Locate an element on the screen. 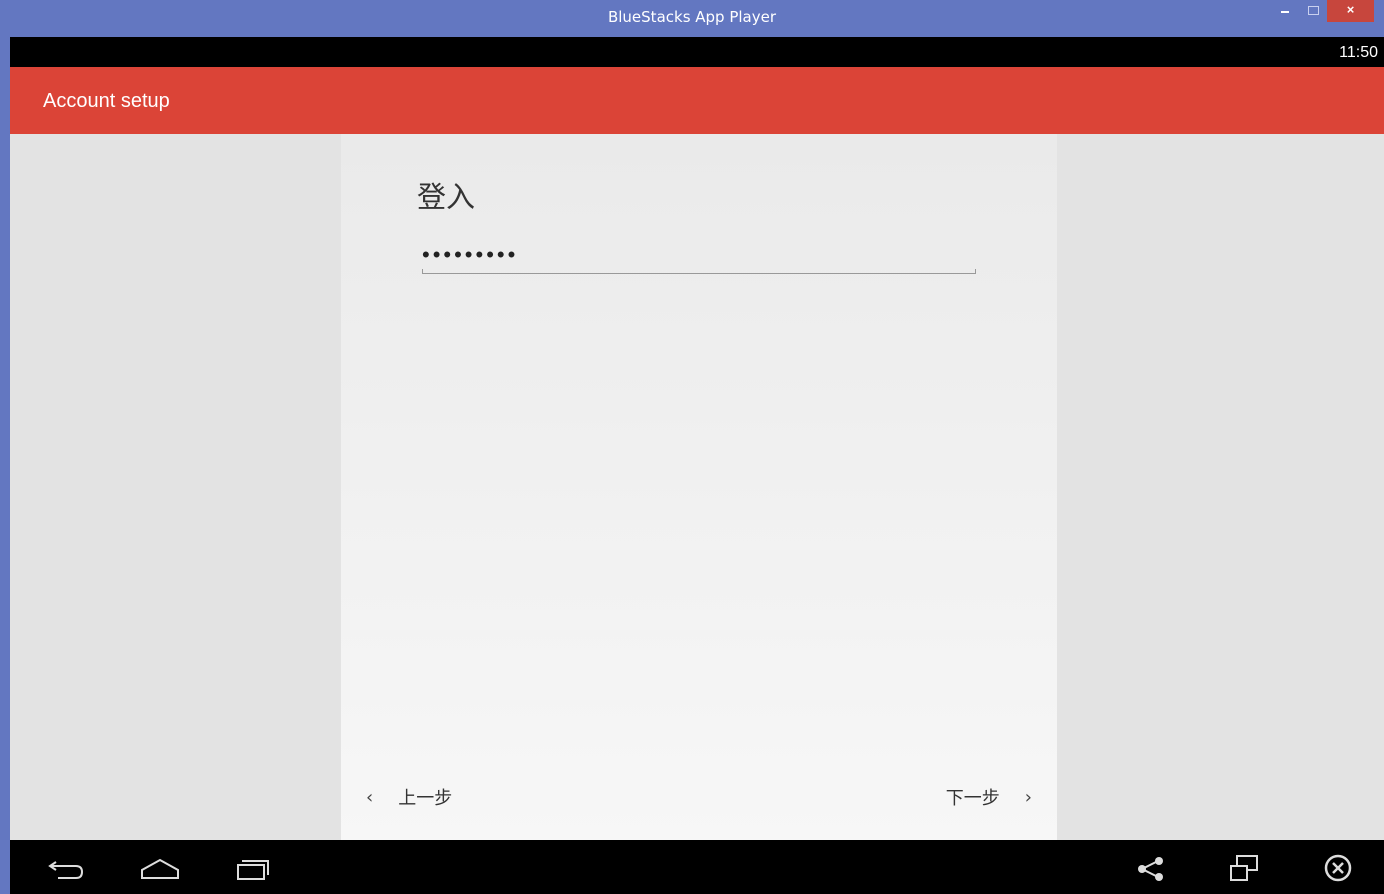  share-icon is located at coordinates (1152, 868).